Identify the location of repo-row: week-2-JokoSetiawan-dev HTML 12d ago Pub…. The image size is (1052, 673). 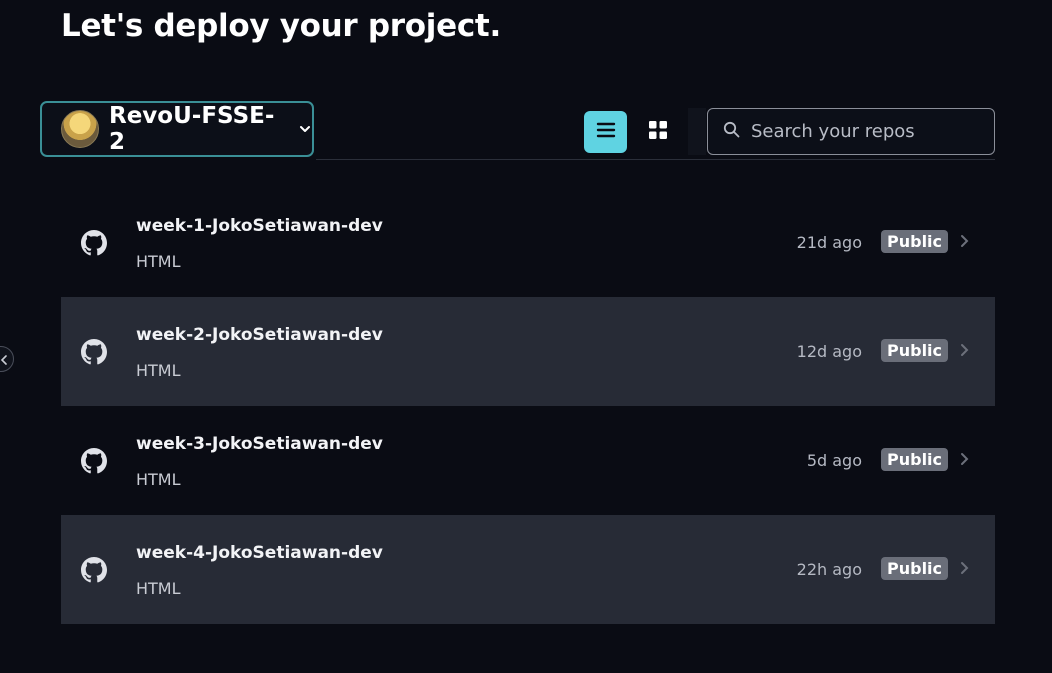
(528, 351).